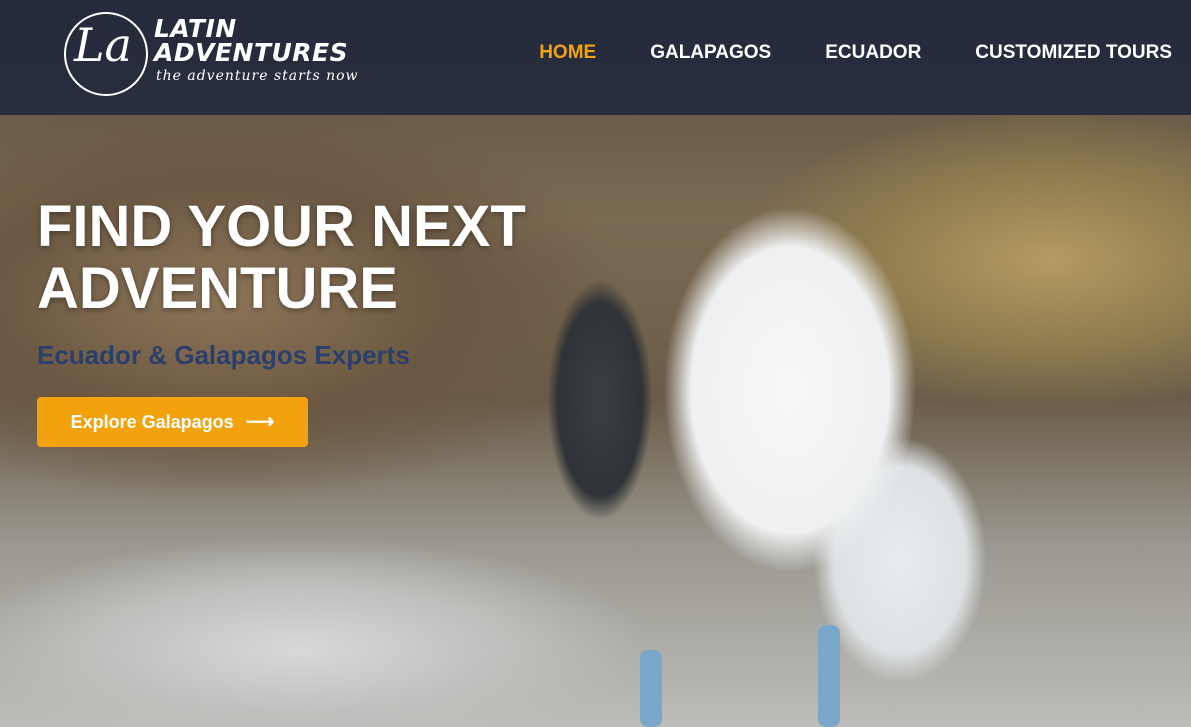 The image size is (1191, 727). What do you see at coordinates (257, 76) in the screenshot?
I see `logo-tagline: the adventure starts now` at bounding box center [257, 76].